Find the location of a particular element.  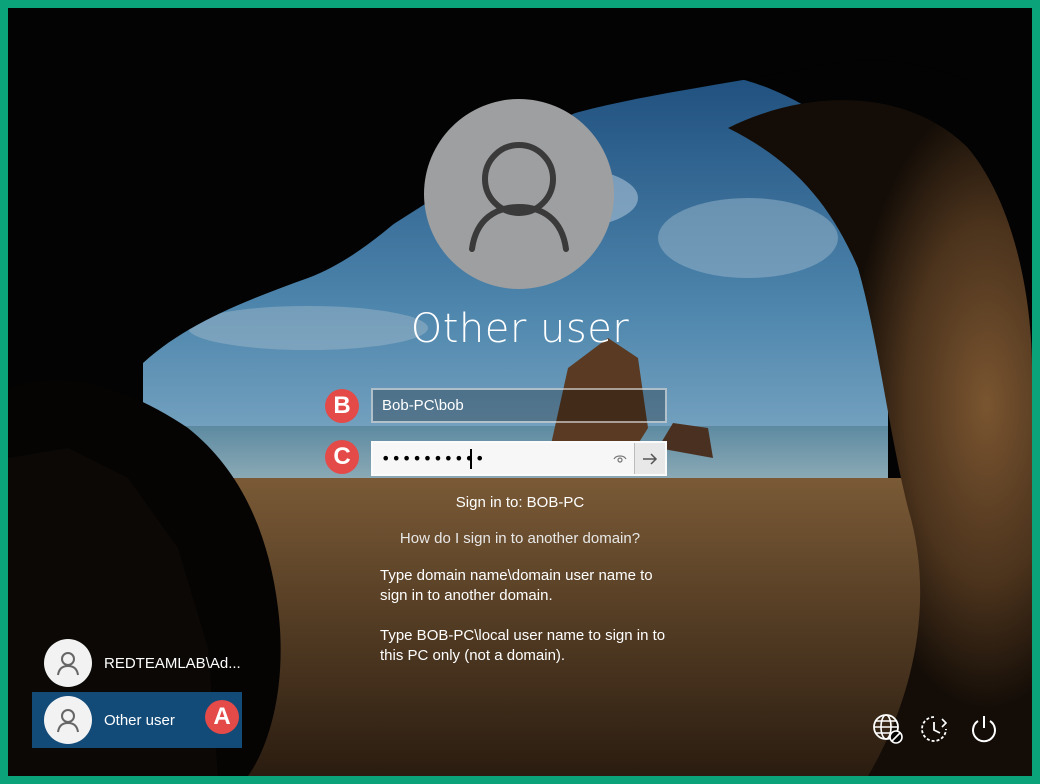

password-input is located at coordinates (503, 458).